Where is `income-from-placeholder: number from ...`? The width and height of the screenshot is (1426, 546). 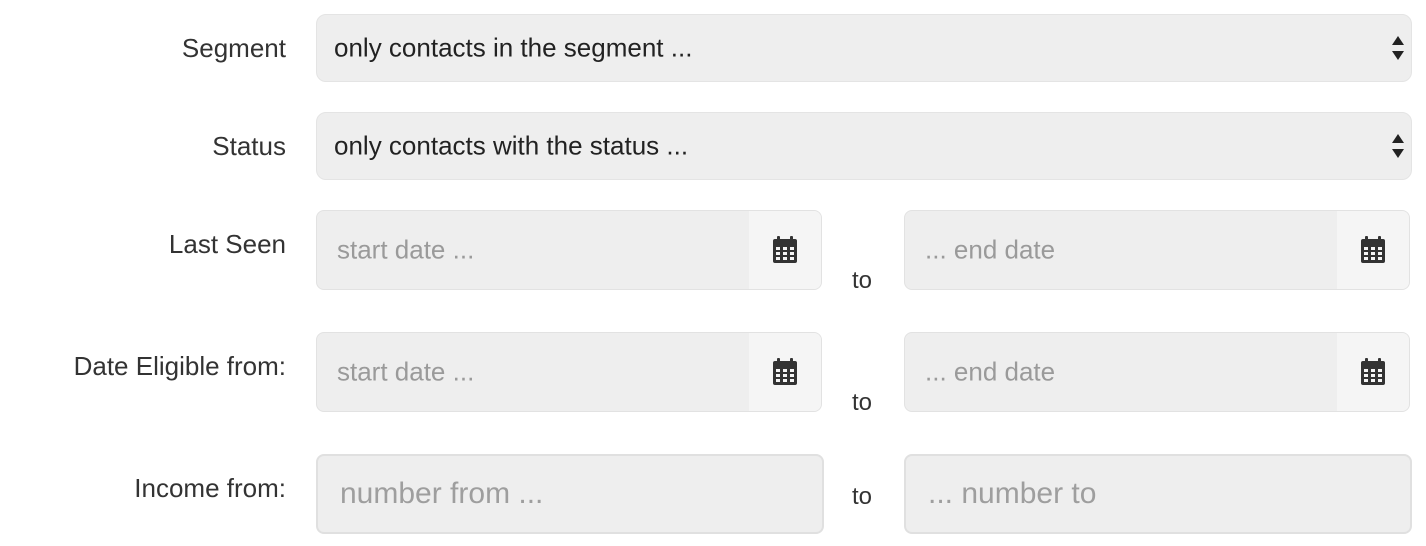 income-from-placeholder: number from ... is located at coordinates (442, 493).